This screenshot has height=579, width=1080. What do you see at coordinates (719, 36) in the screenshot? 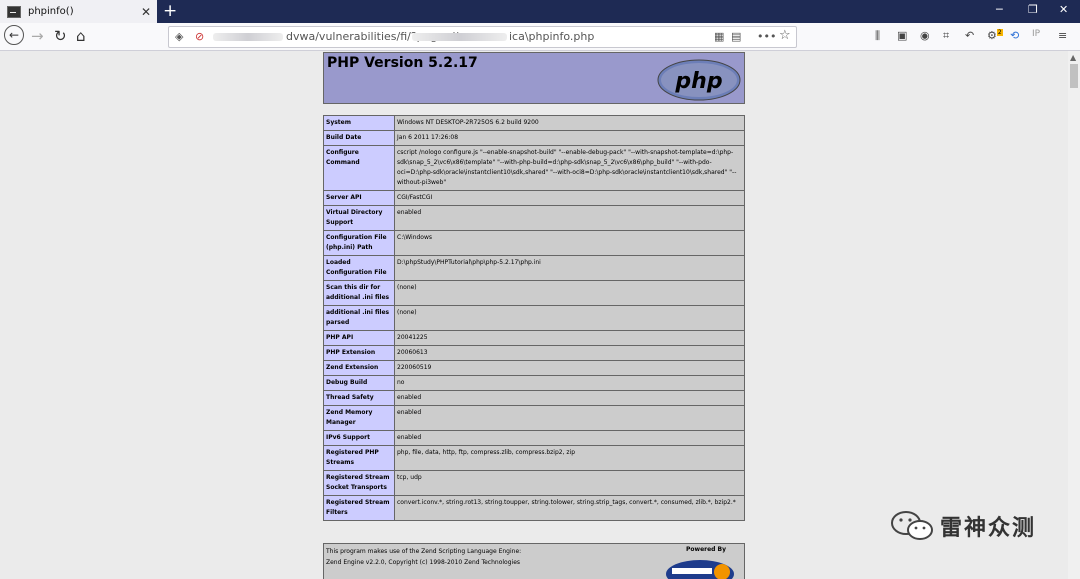
I see `qr-code-icon: ▦` at bounding box center [719, 36].